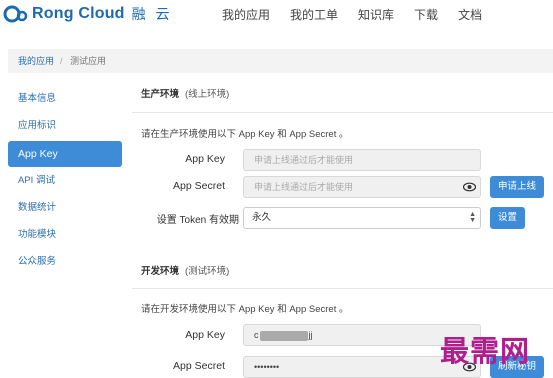 The height and width of the screenshot is (378, 553). Describe the element at coordinates (88, 61) in the screenshot. I see `breadcrumb-current: 测试应用` at that location.